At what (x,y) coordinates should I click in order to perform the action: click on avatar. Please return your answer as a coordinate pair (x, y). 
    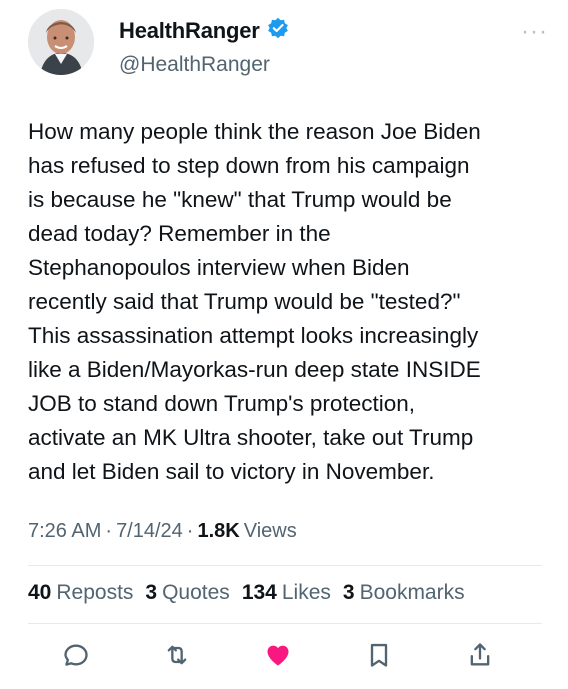
    Looking at the image, I should click on (61, 42).